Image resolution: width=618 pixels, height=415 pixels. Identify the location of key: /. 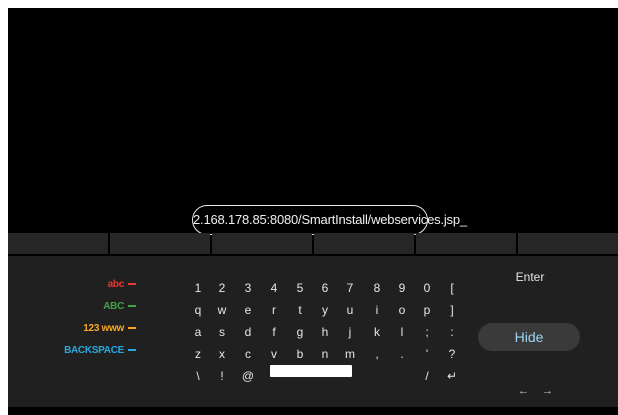
(427, 376).